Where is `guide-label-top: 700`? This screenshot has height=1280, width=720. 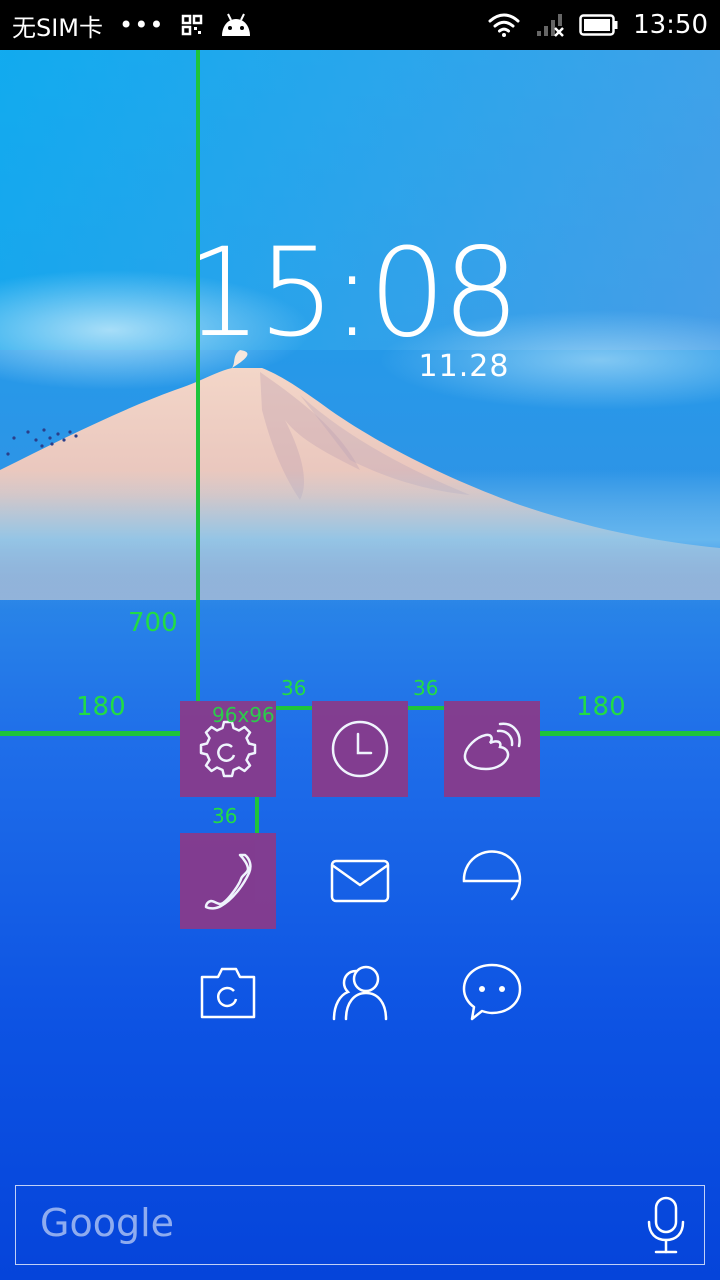
guide-label-top: 700 is located at coordinates (153, 623).